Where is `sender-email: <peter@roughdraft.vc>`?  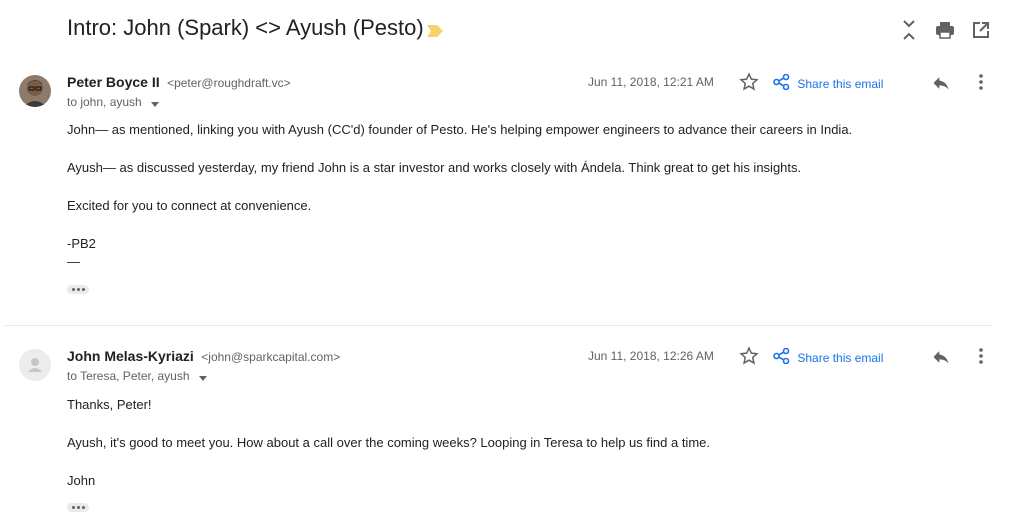
sender-email: <peter@roughdraft.vc> is located at coordinates (229, 83).